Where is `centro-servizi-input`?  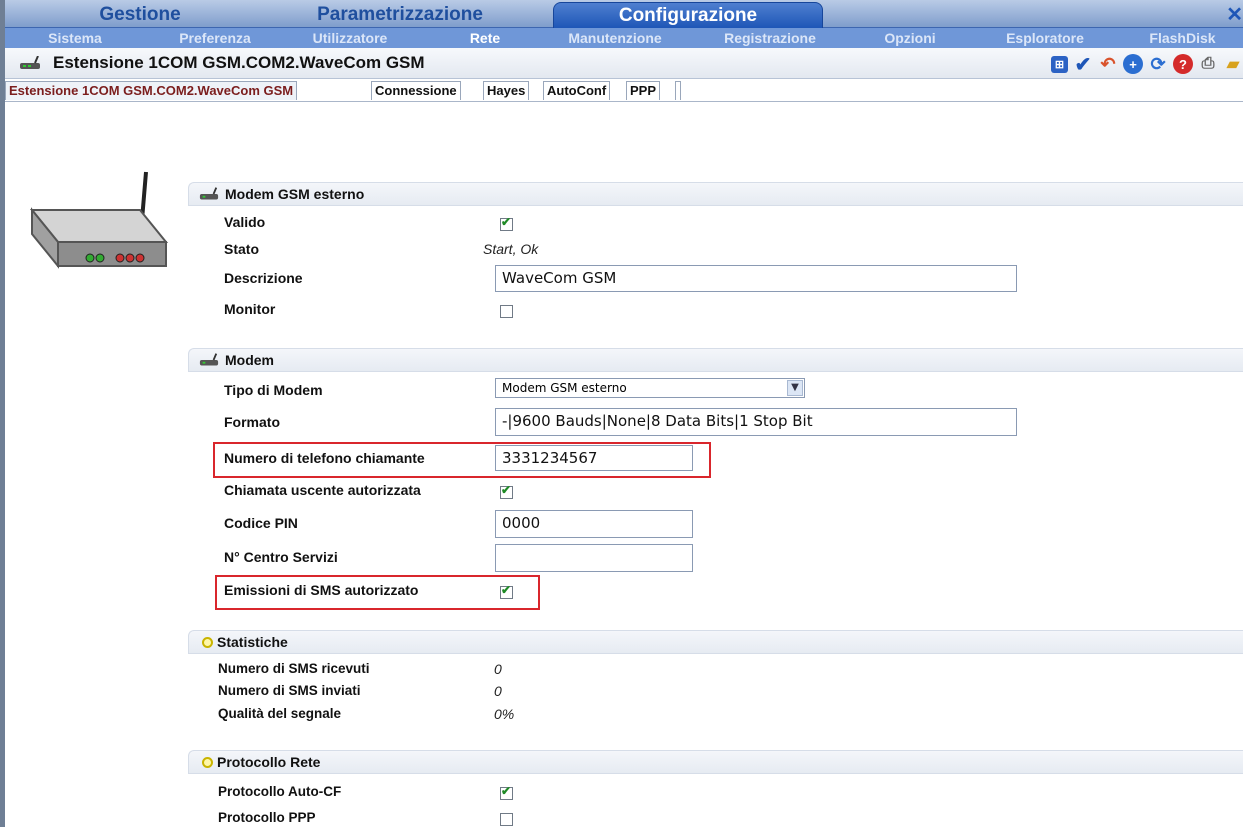
centro-servizi-input is located at coordinates (594, 558).